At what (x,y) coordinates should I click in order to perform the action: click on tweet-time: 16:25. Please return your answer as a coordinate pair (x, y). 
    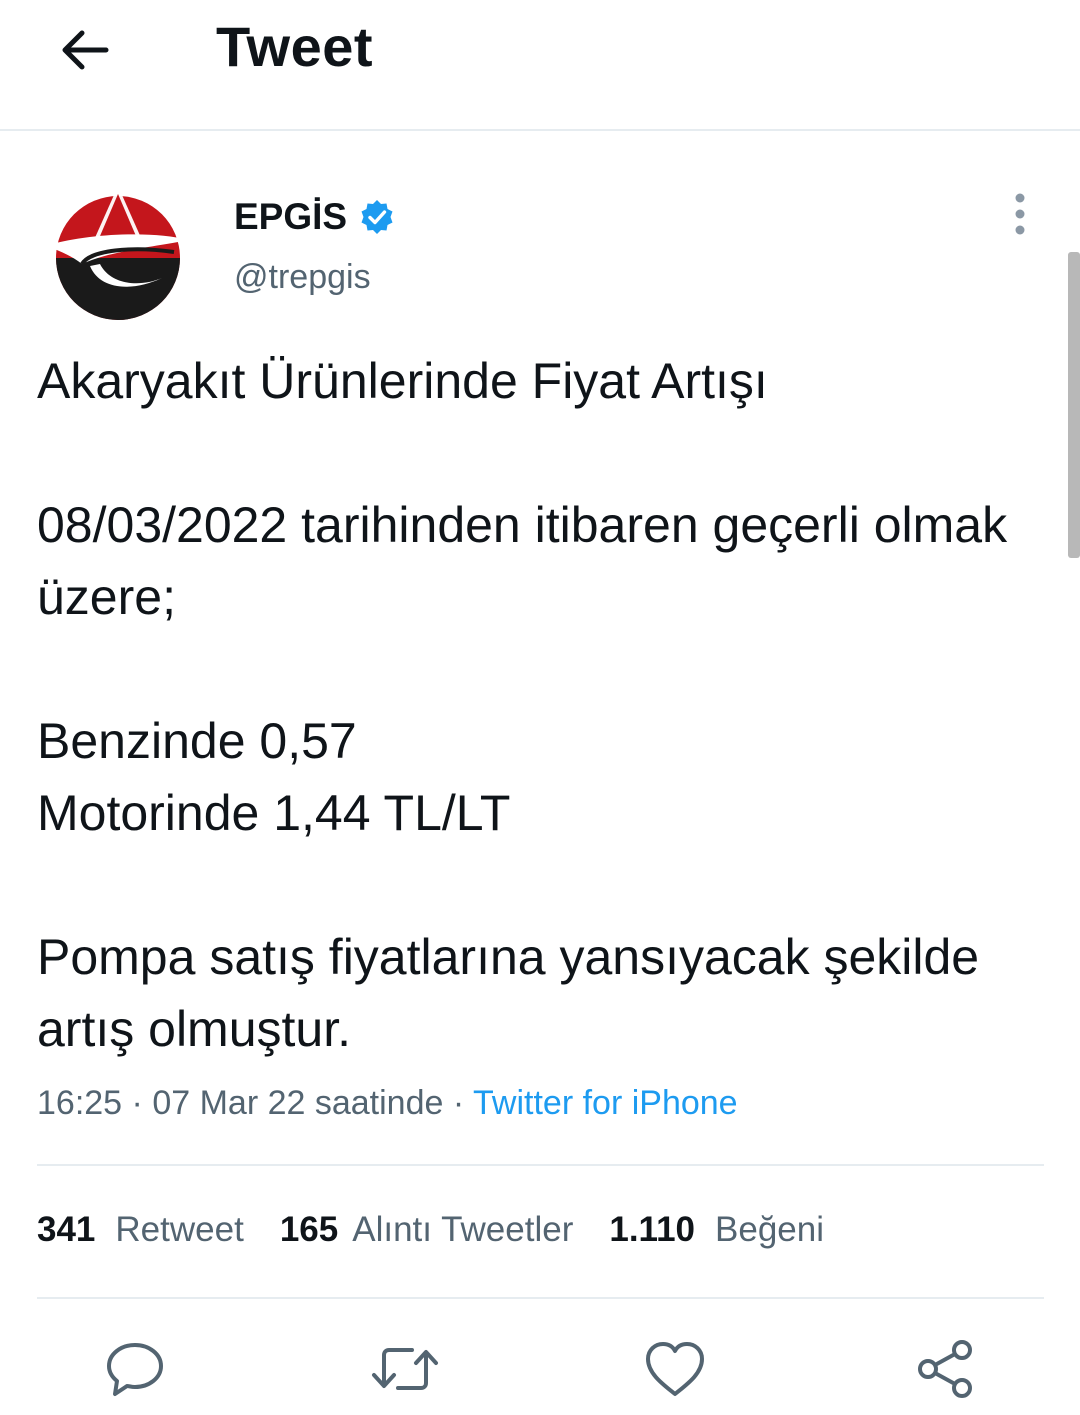
    Looking at the image, I should click on (79, 1103).